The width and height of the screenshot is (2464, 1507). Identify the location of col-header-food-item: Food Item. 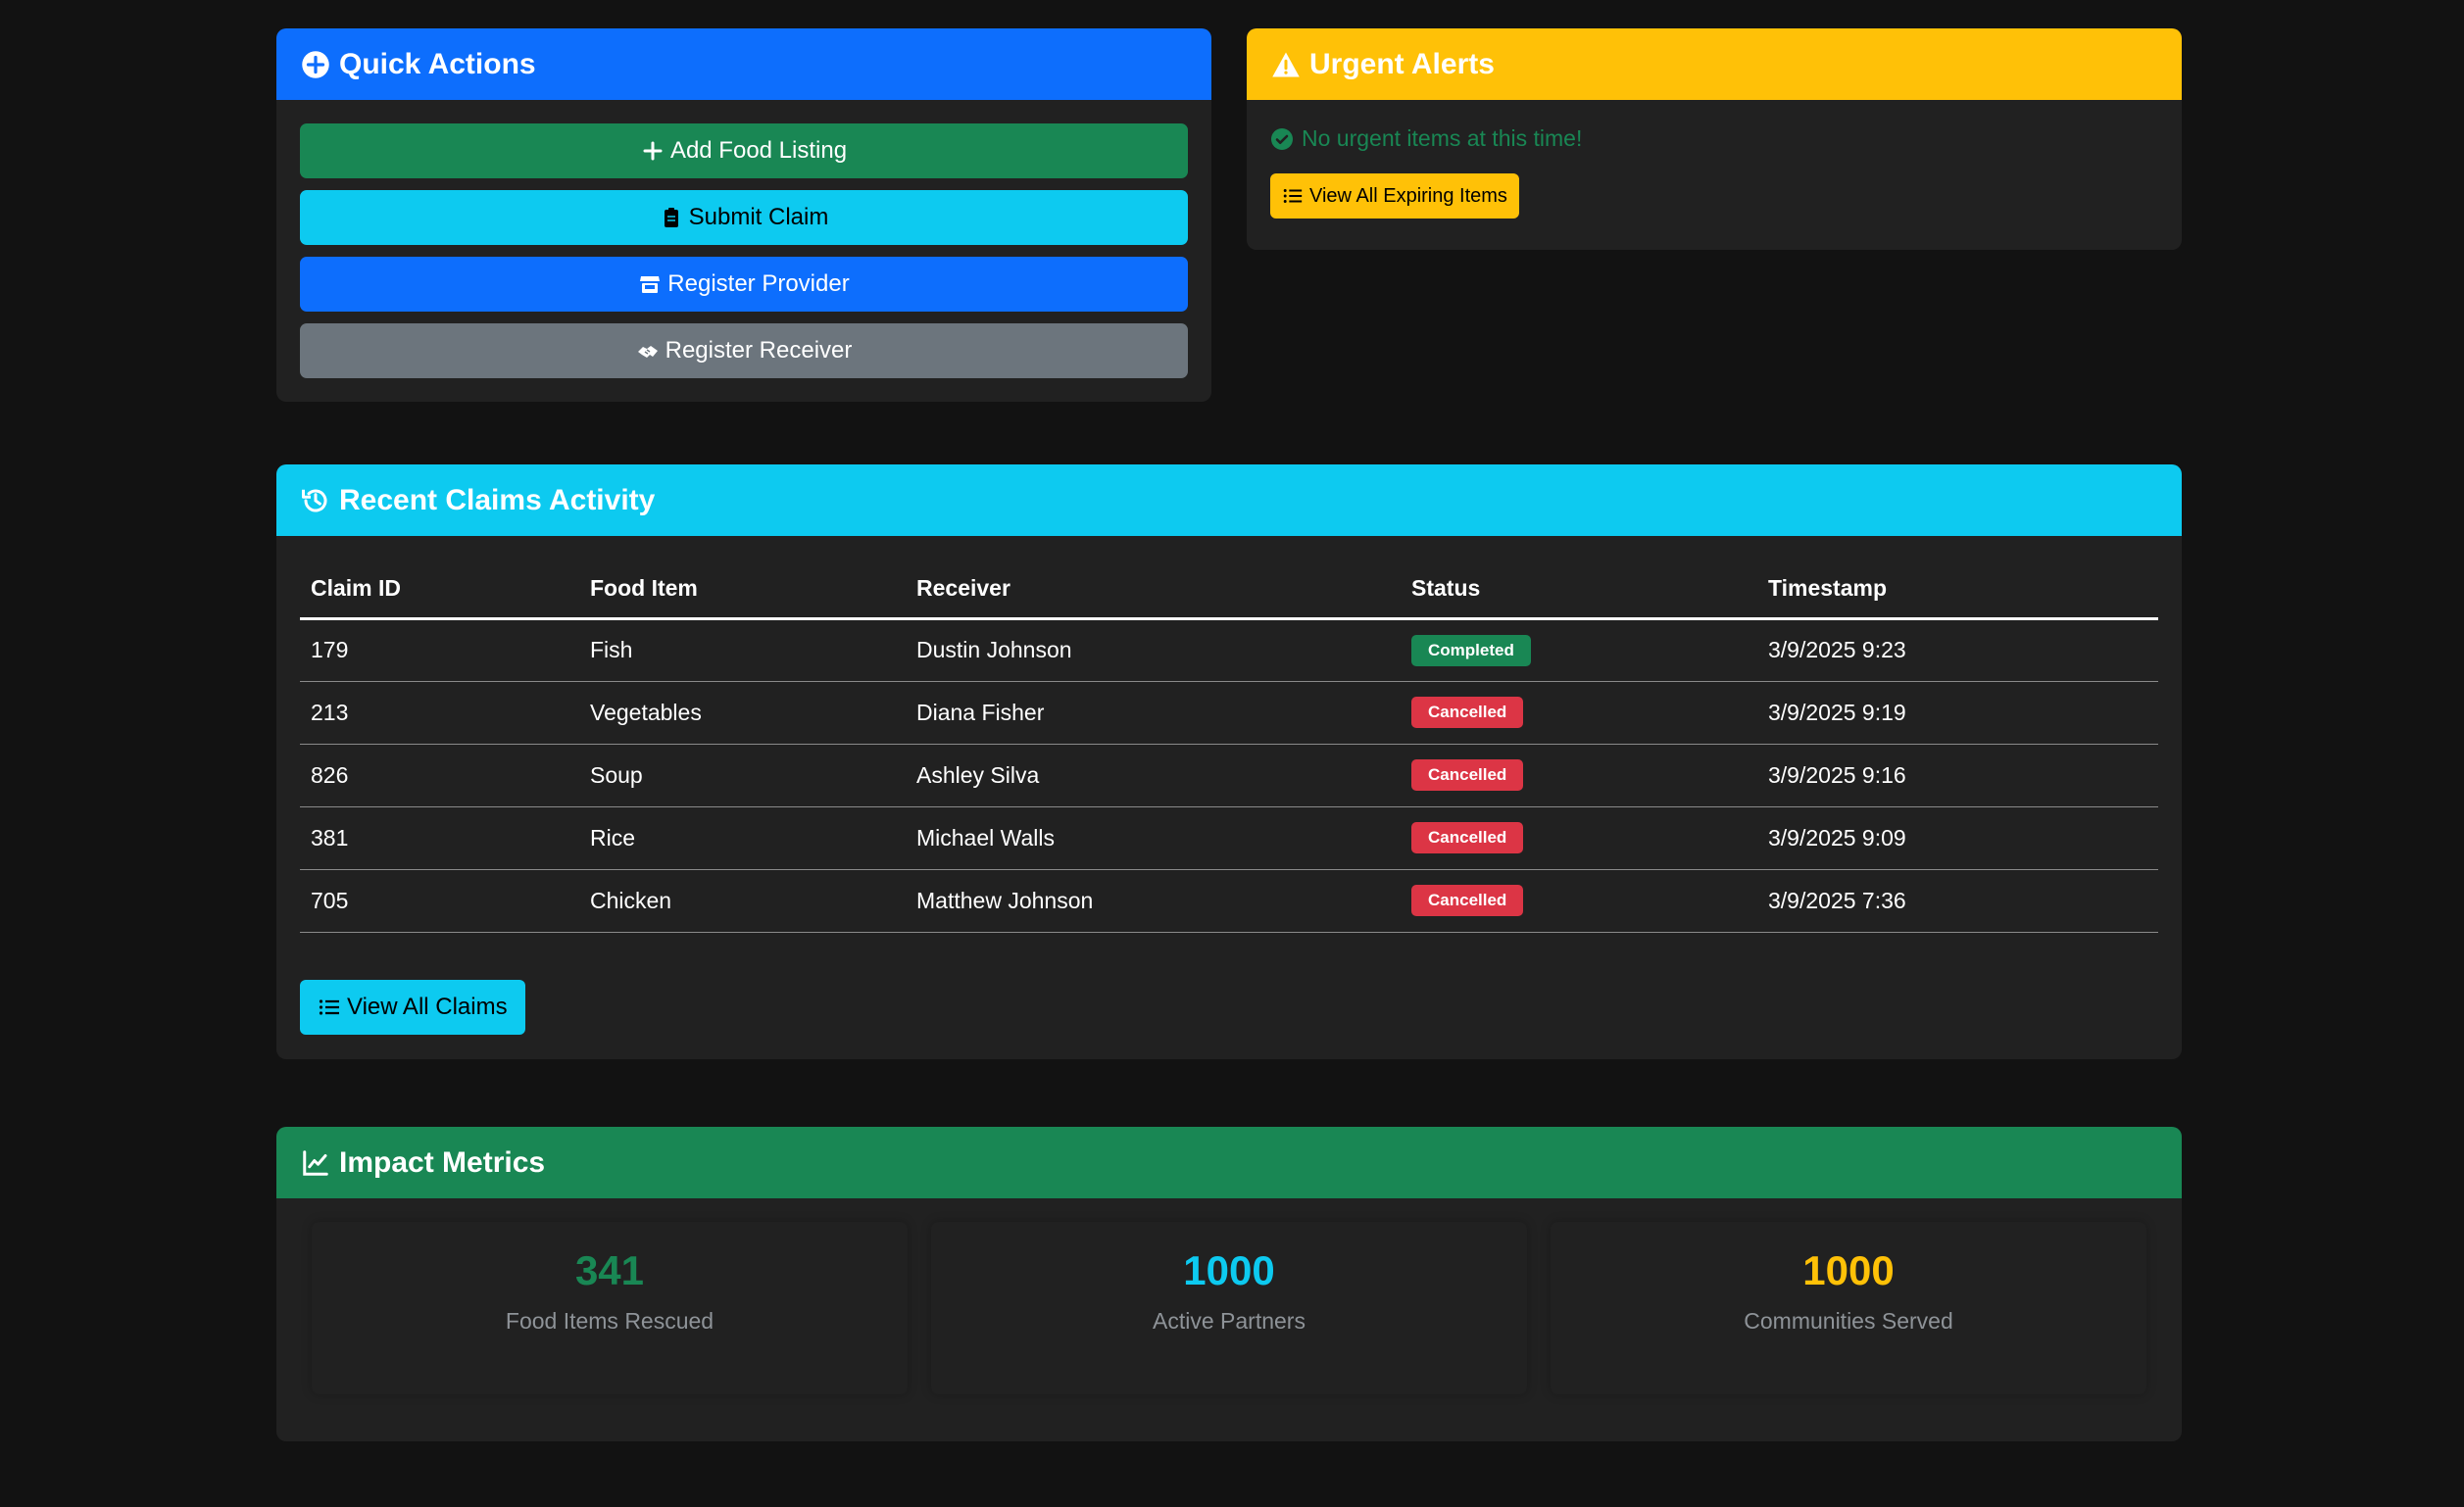
(743, 589).